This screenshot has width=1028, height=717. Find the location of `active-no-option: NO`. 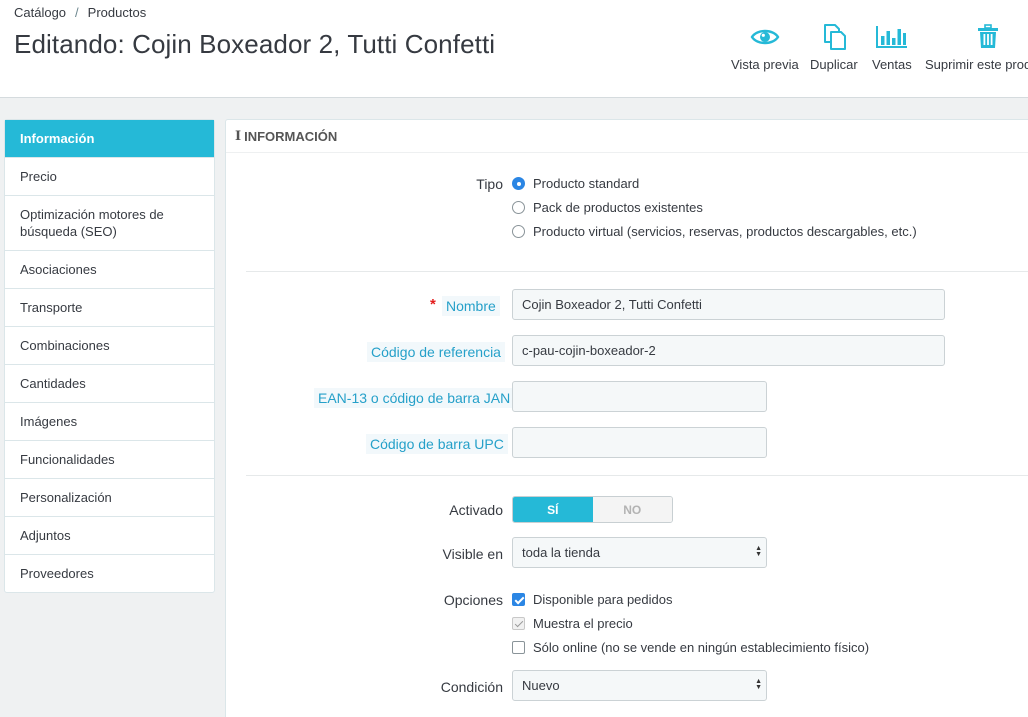

active-no-option: NO is located at coordinates (632, 509).